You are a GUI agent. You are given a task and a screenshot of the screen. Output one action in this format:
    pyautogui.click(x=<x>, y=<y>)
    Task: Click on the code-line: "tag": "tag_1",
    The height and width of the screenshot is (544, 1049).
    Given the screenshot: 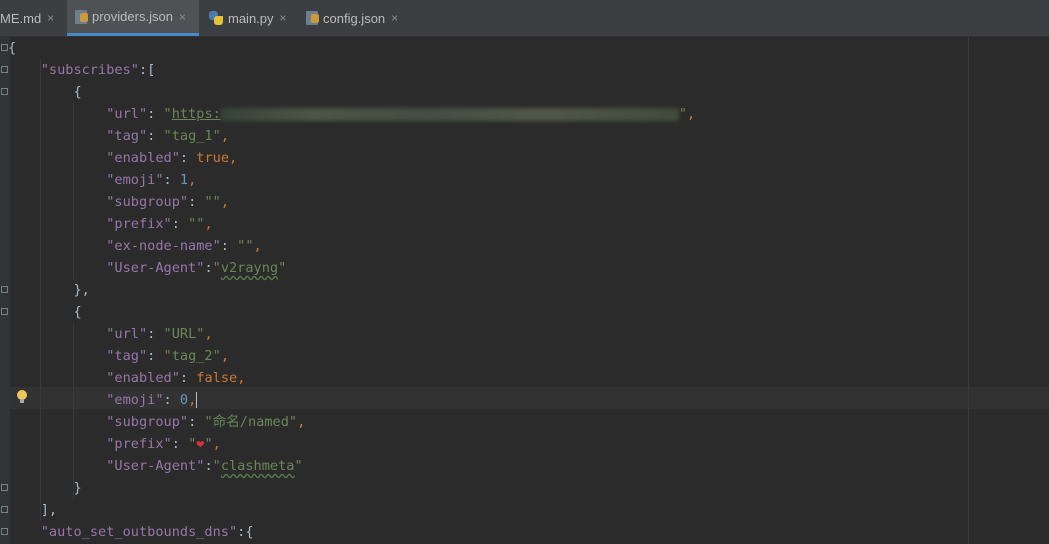 What is the action you would take?
    pyautogui.click(x=167, y=136)
    